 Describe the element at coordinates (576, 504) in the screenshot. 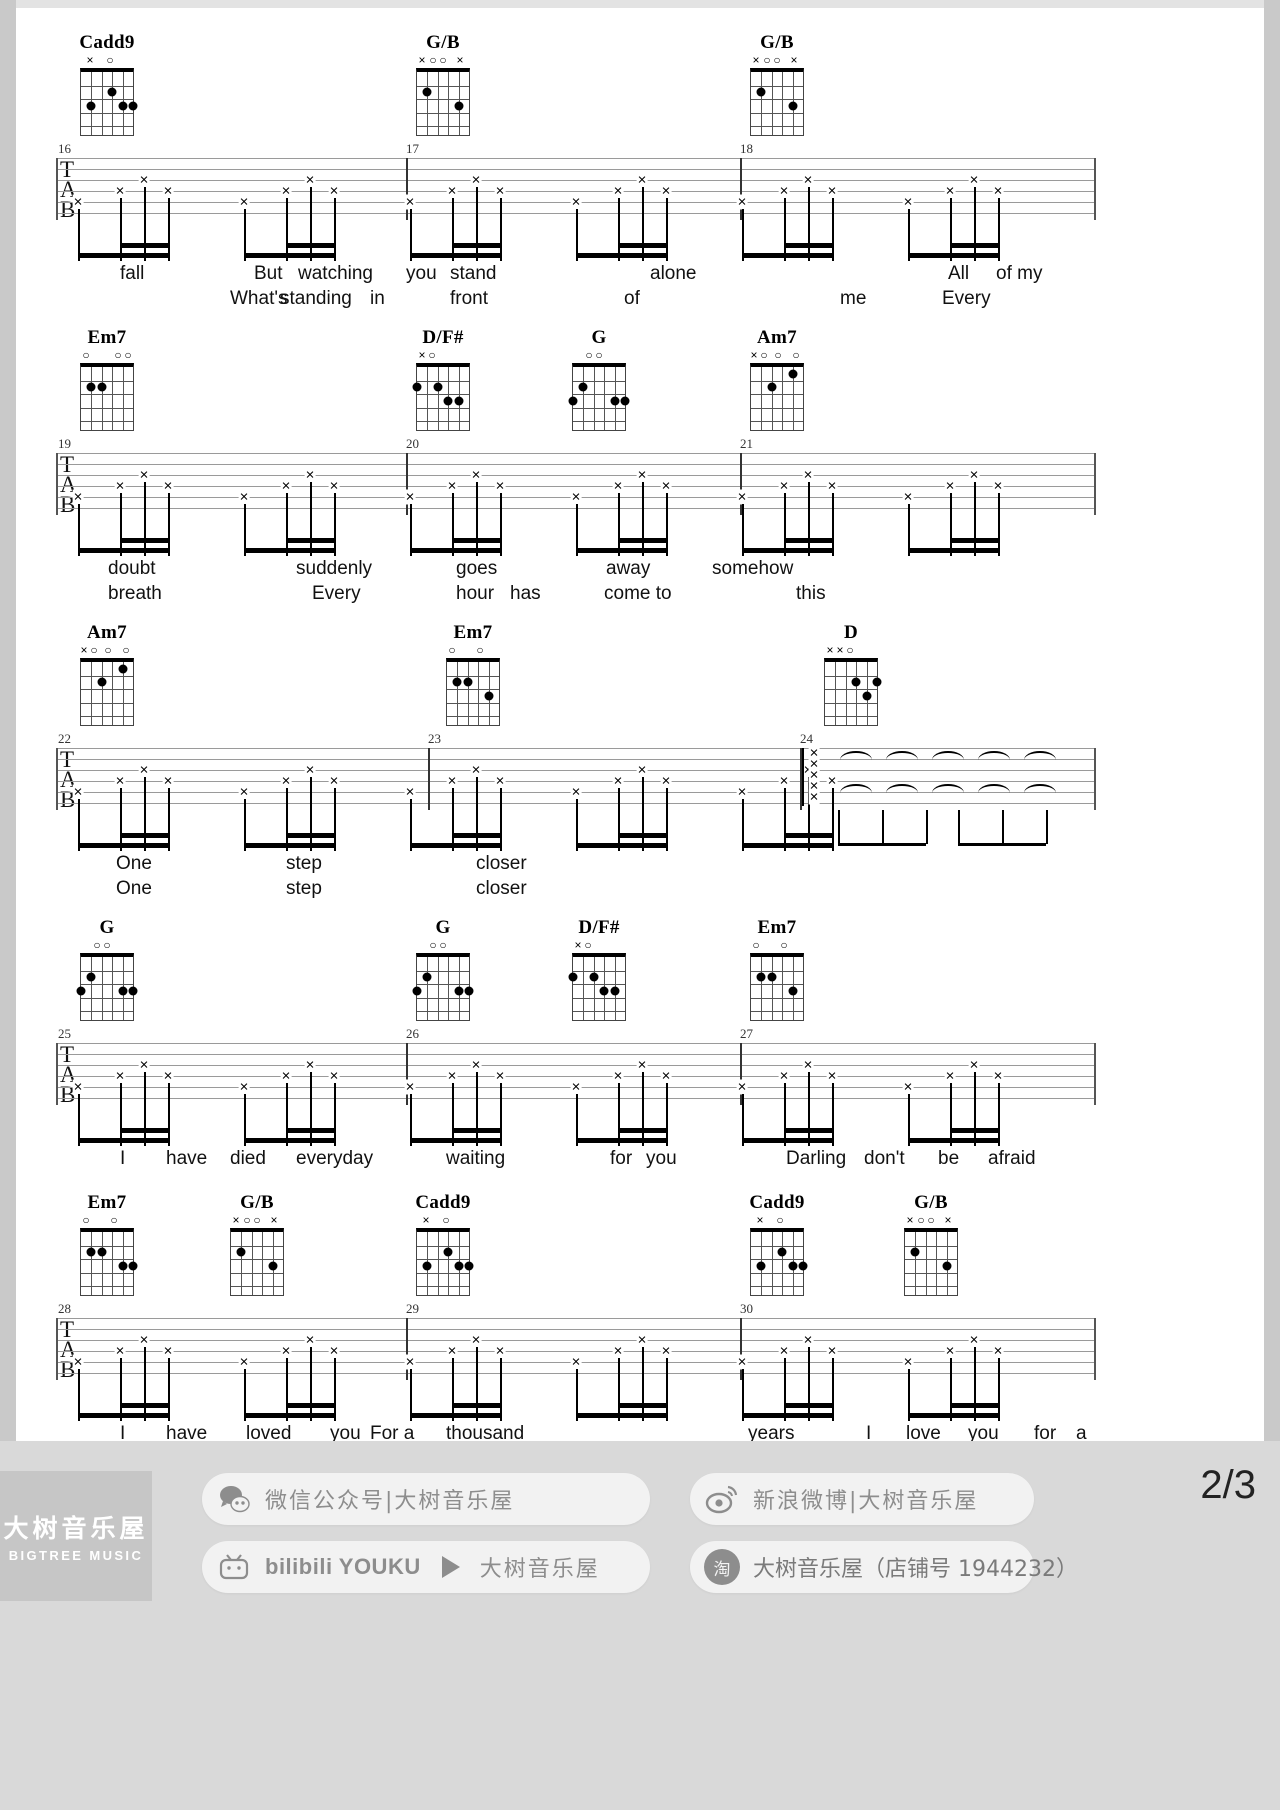

I see `tab-staff: × × × × × × × × × × × × × × × × × × × × × × × ×` at that location.